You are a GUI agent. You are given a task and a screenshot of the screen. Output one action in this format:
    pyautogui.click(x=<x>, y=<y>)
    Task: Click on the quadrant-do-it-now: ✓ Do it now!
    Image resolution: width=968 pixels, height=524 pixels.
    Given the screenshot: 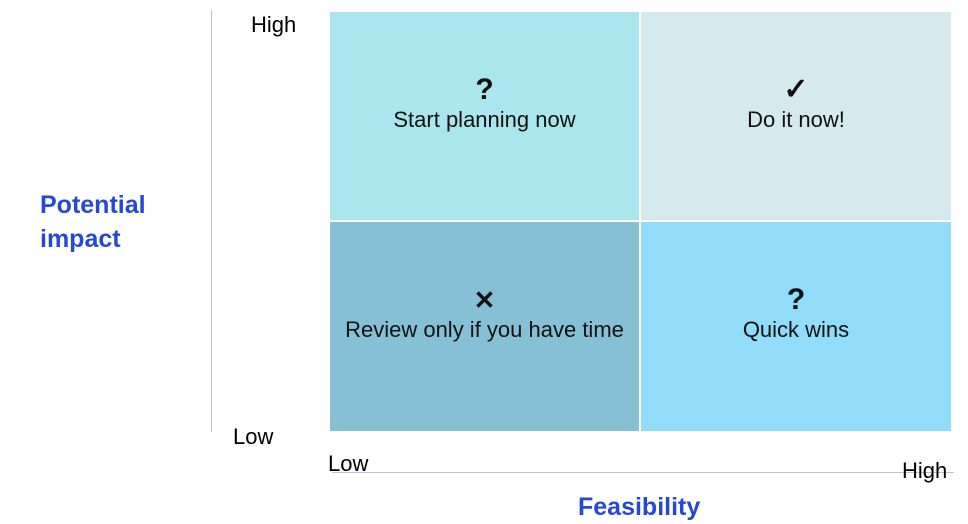 What is the action you would take?
    pyautogui.click(x=796, y=116)
    